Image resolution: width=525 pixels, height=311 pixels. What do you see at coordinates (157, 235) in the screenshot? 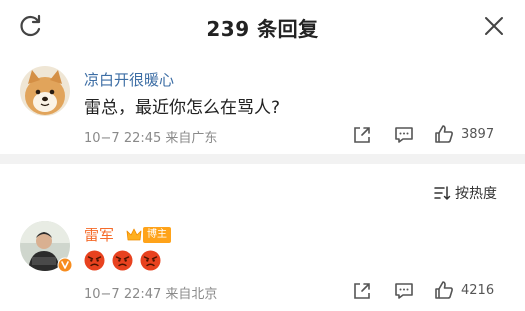
I see `badge-label: 博主` at bounding box center [157, 235].